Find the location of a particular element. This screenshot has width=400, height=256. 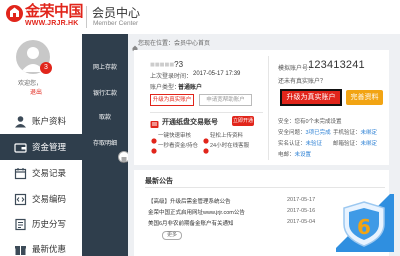

more-announcements-button: 更多 is located at coordinates (172, 235).